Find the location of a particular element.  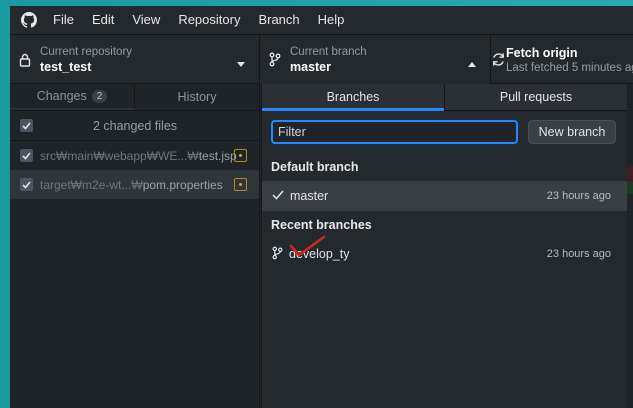

current-repository-button: Current repository test_test is located at coordinates (135, 59).